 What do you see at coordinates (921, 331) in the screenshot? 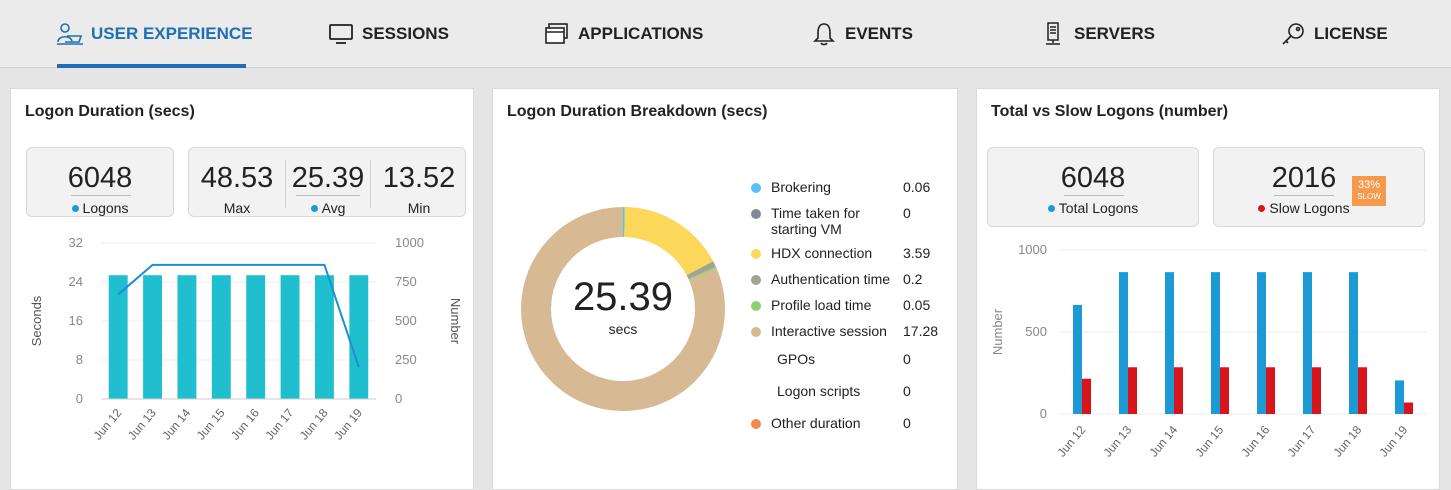
I see `legend-value: 17.28` at bounding box center [921, 331].